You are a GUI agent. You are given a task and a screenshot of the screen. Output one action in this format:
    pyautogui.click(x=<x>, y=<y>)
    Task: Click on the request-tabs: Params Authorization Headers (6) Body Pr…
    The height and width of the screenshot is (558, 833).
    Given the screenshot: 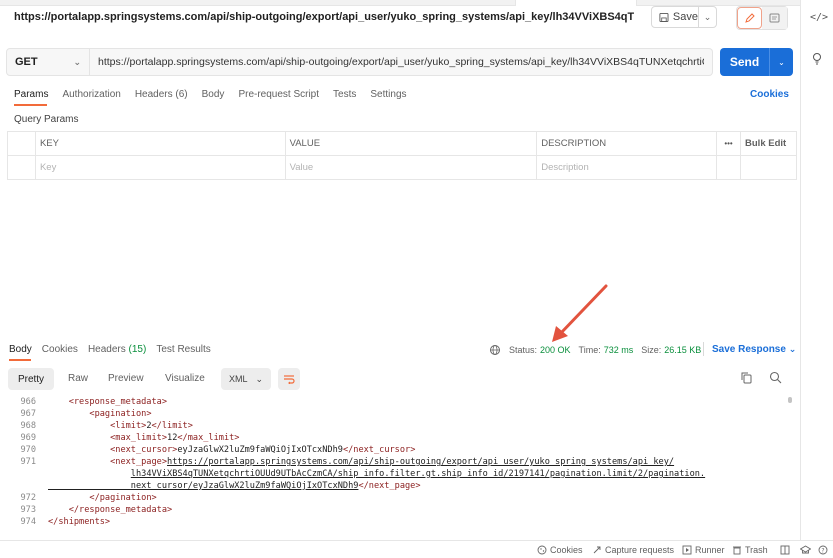 What is the action you would take?
    pyautogui.click(x=217, y=94)
    